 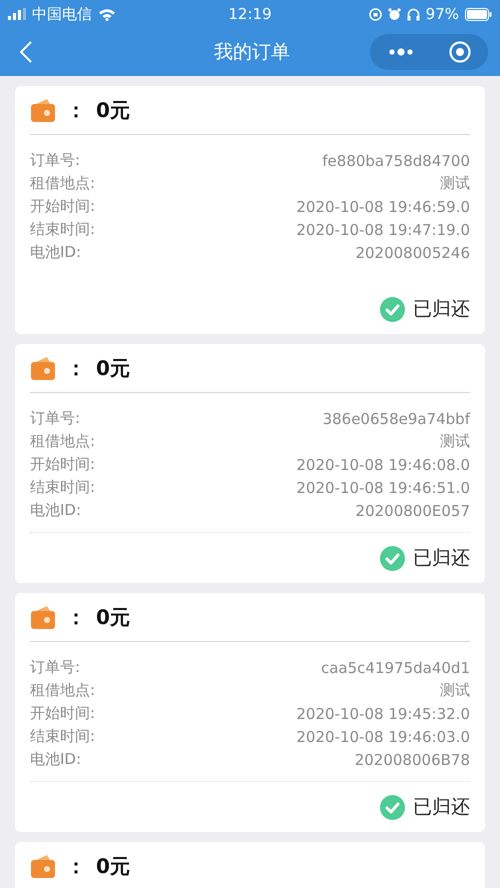 I want to click on headphones-icon, so click(x=413, y=14).